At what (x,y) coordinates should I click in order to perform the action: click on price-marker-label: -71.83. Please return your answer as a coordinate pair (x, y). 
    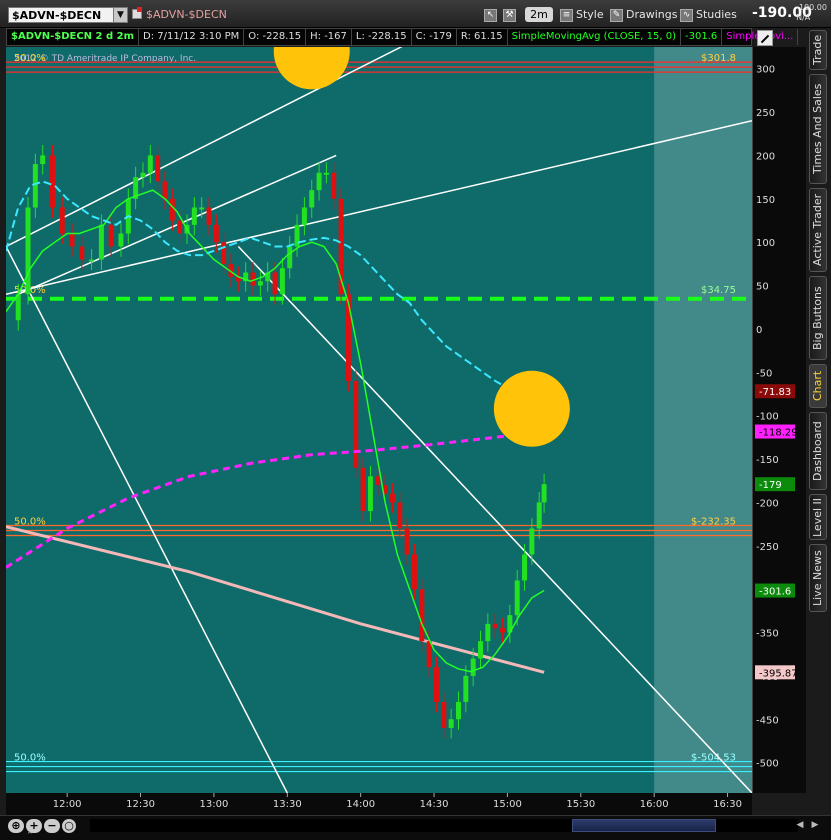
    Looking at the image, I should click on (775, 392).